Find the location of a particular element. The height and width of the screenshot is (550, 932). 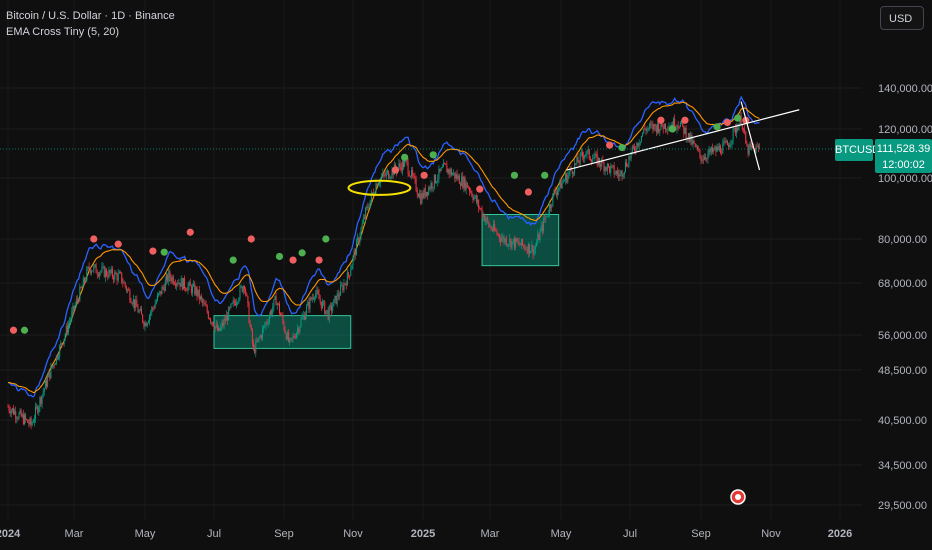

symbol-title: Bitcoin / U.S. Dollar · 1D · Binance is located at coordinates (90, 16).